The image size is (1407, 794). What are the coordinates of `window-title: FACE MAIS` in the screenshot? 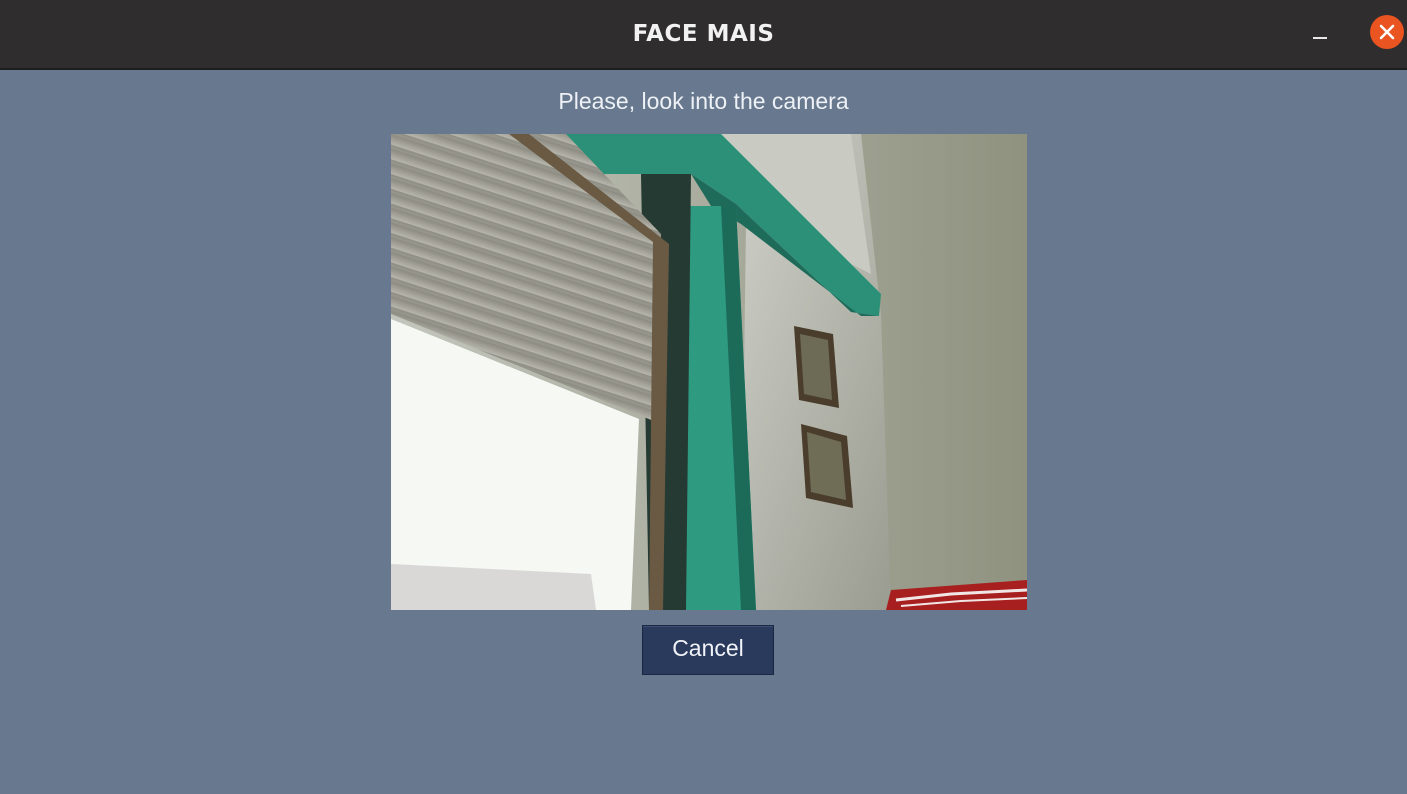 It's located at (703, 34).